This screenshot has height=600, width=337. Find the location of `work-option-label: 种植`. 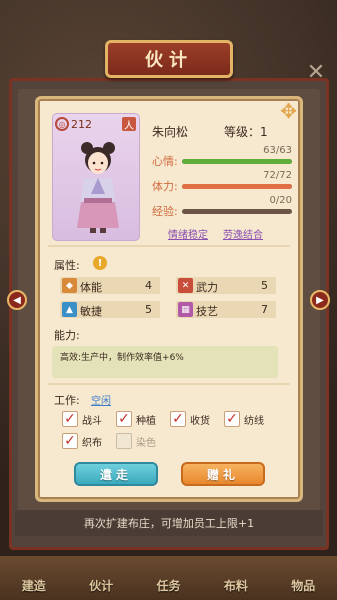

work-option-label: 种植 is located at coordinates (146, 421).